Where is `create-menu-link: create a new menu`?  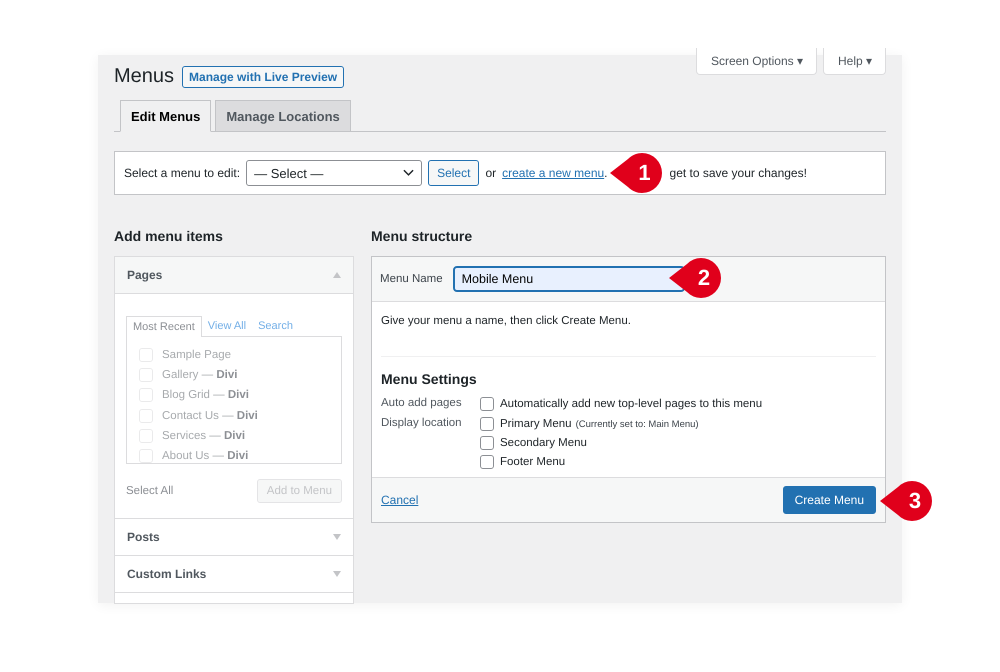 create-menu-link: create a new menu is located at coordinates (553, 173).